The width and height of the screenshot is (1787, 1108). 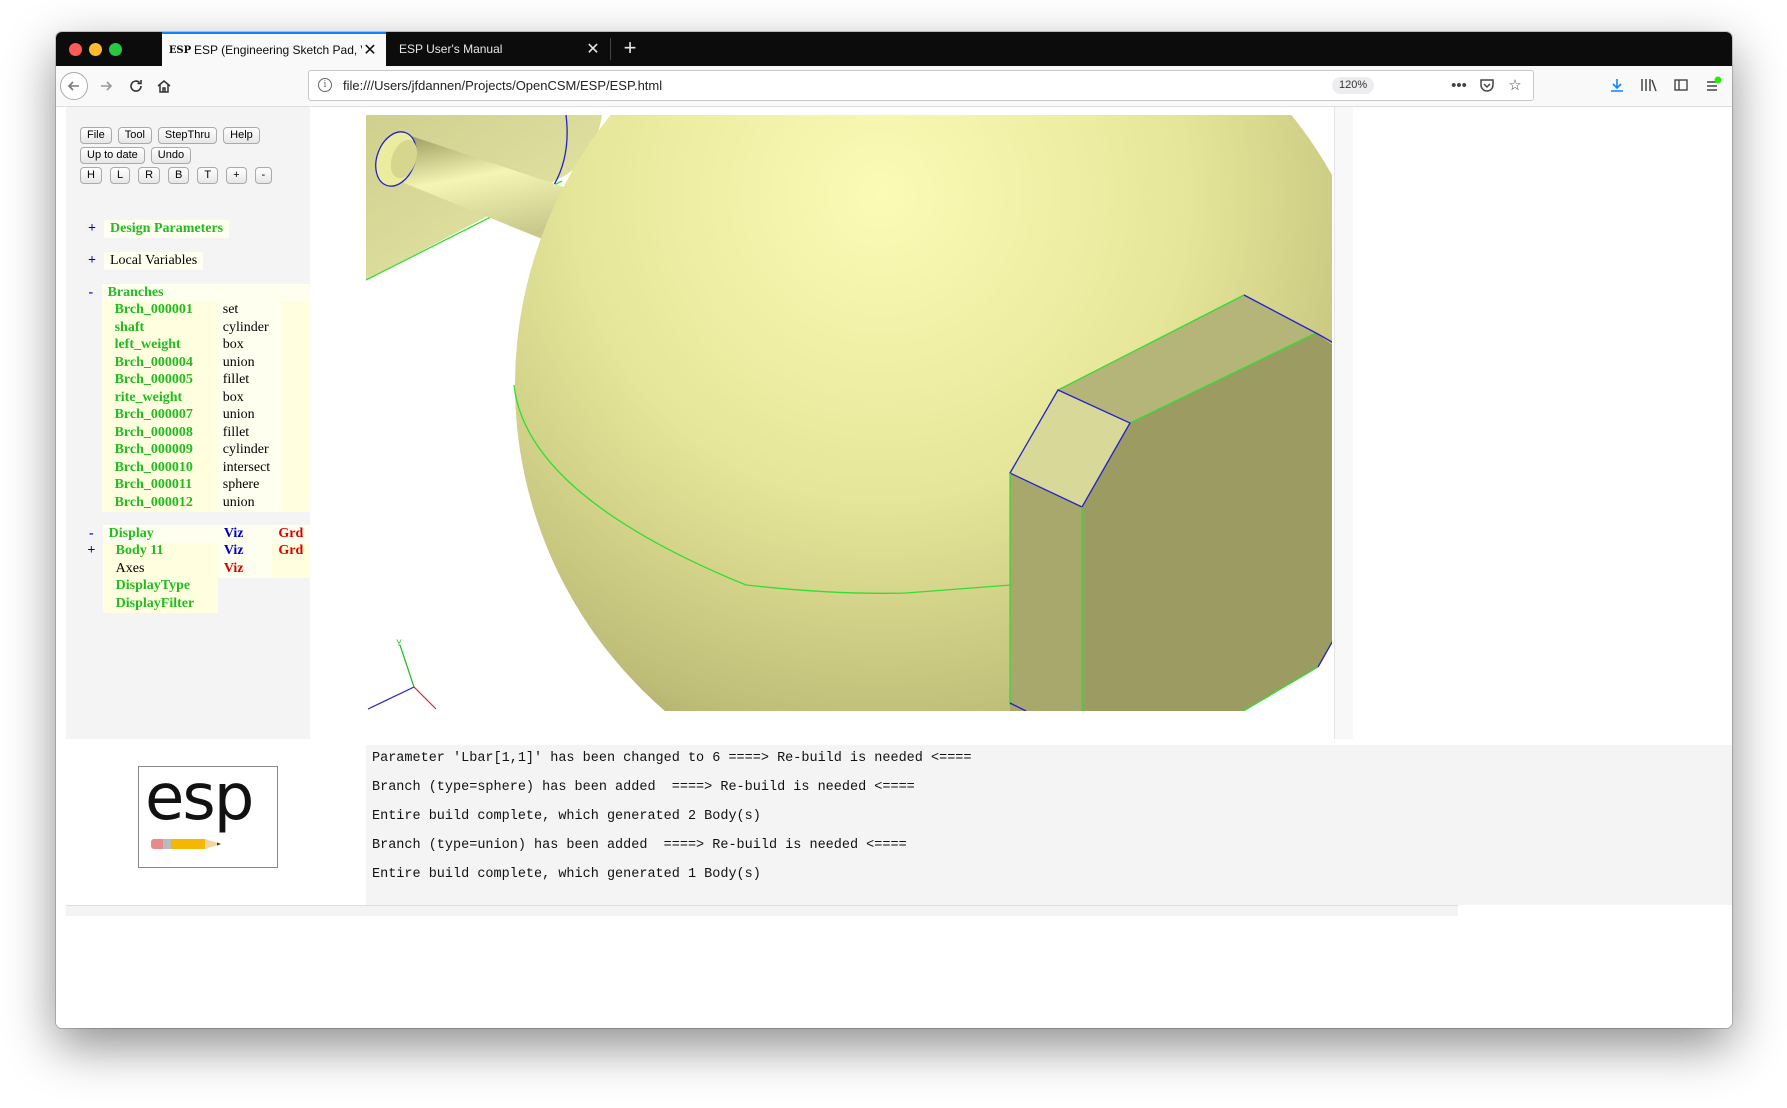 I want to click on axes-triad: Y, so click(x=402, y=674).